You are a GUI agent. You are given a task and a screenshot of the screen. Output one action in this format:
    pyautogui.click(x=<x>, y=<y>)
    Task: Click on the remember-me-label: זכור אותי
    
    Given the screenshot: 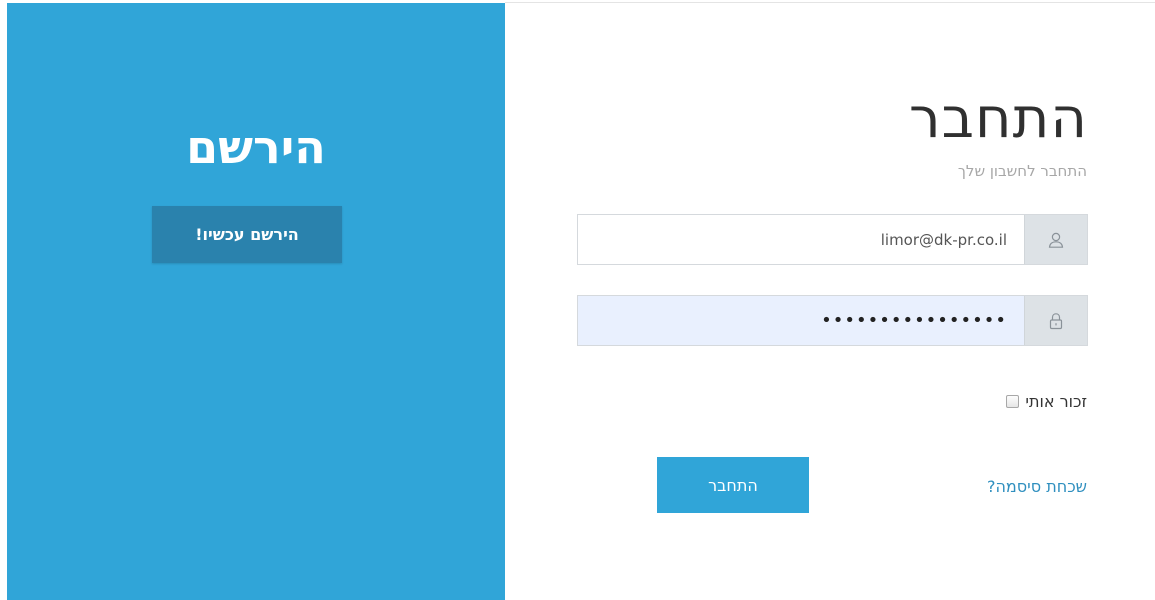 What is the action you would take?
    pyautogui.click(x=1056, y=401)
    